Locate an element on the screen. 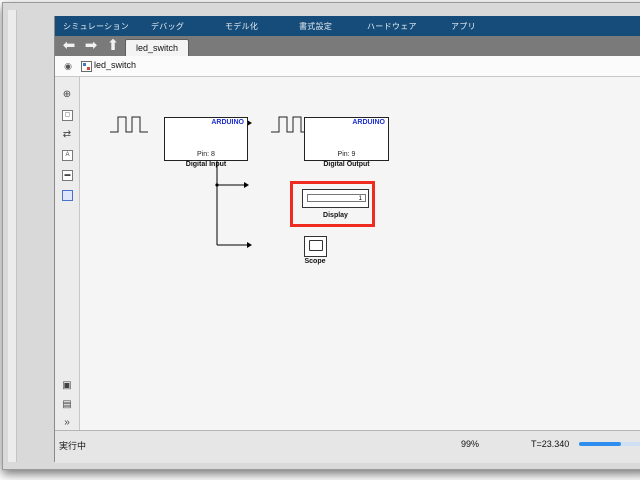 The height and width of the screenshot is (480, 640). breadcrumb: ◉ led_switch is located at coordinates (347, 66).